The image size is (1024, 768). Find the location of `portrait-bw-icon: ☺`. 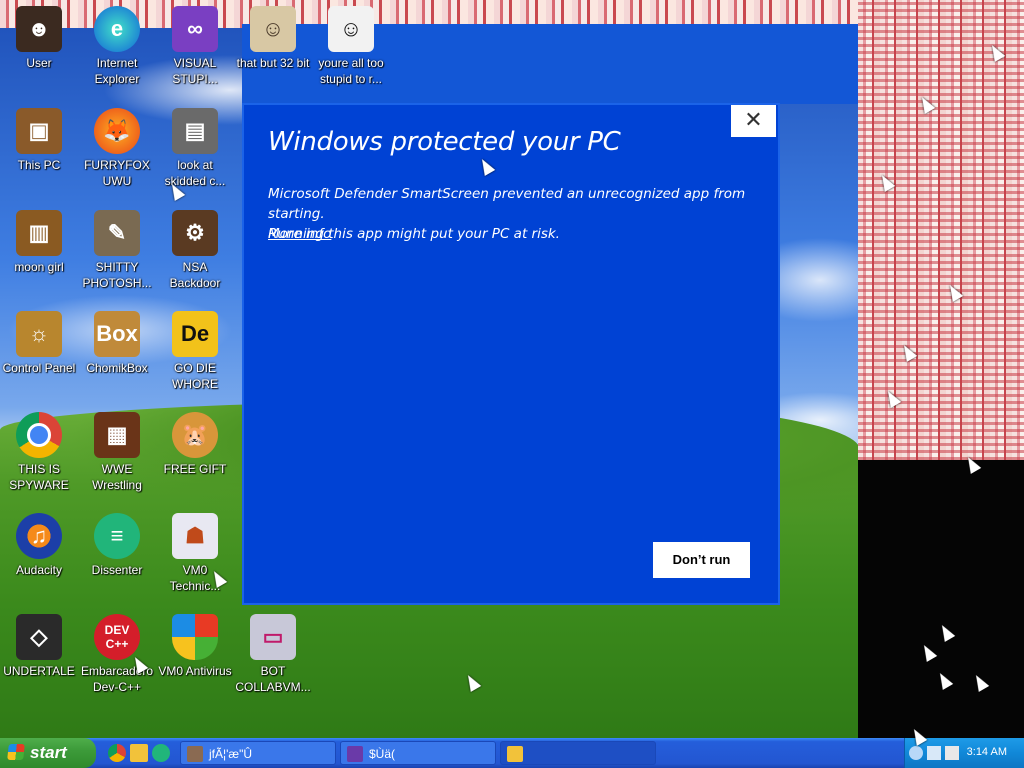

portrait-bw-icon: ☺ is located at coordinates (351, 29).